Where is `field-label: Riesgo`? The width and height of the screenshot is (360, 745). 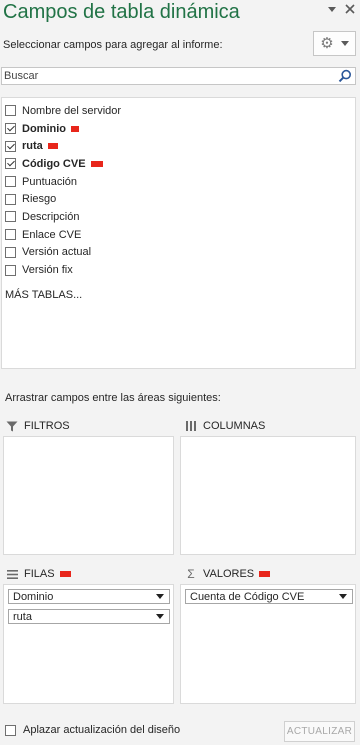 field-label: Riesgo is located at coordinates (39, 199).